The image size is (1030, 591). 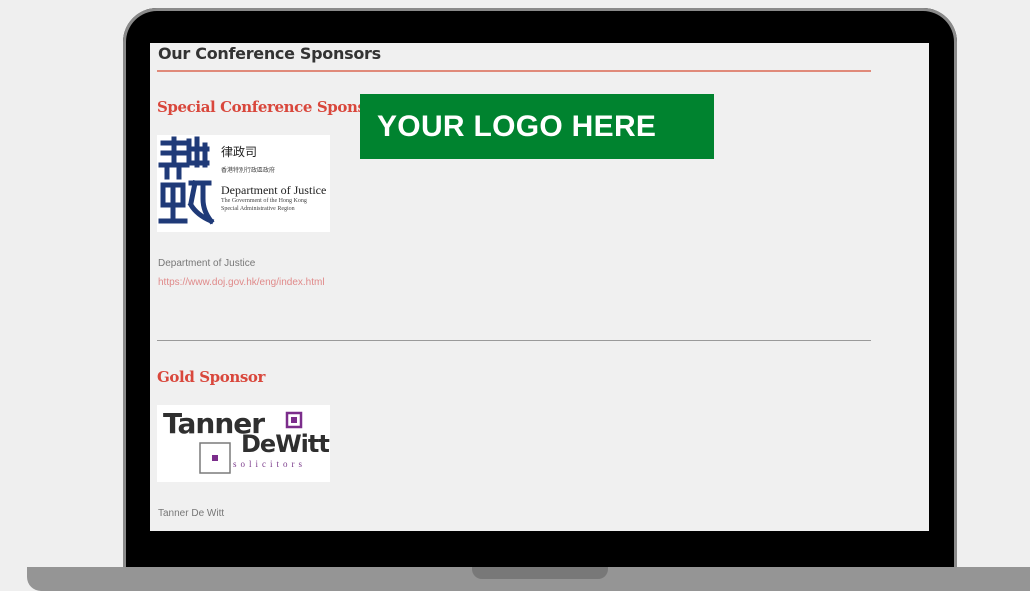 I want to click on doj-sponsor-link: https://www.doj.gov.hk/eng/index.html, so click(x=241, y=282).